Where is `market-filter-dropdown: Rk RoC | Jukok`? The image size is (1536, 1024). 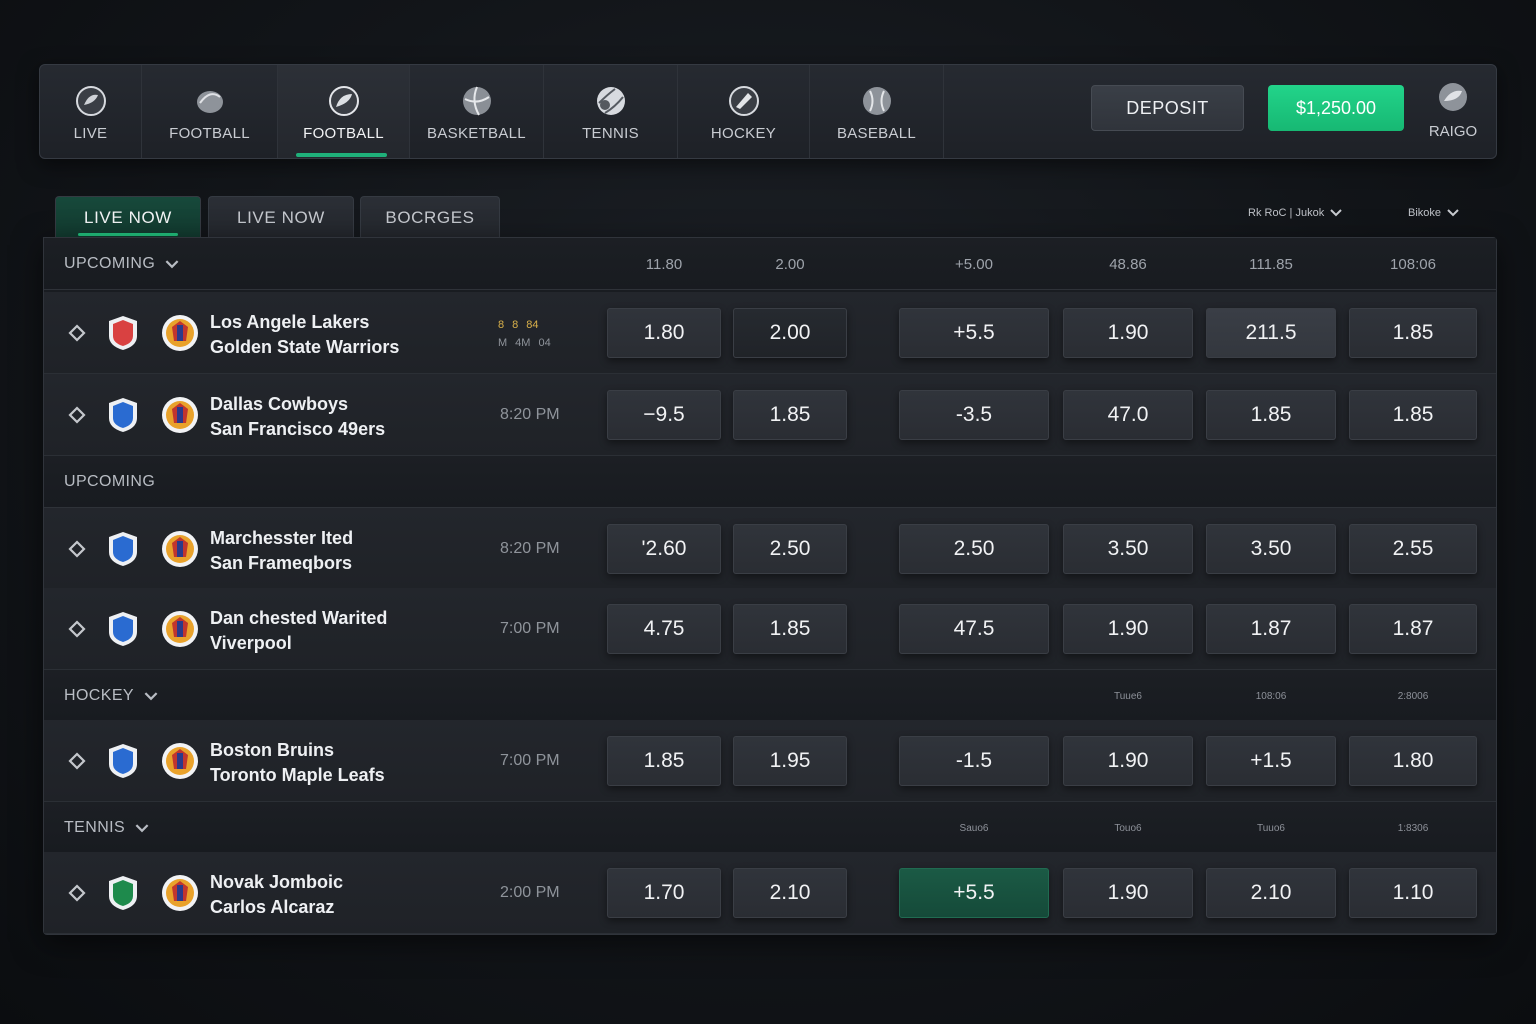 market-filter-dropdown: Rk RoC | Jukok is located at coordinates (1295, 213).